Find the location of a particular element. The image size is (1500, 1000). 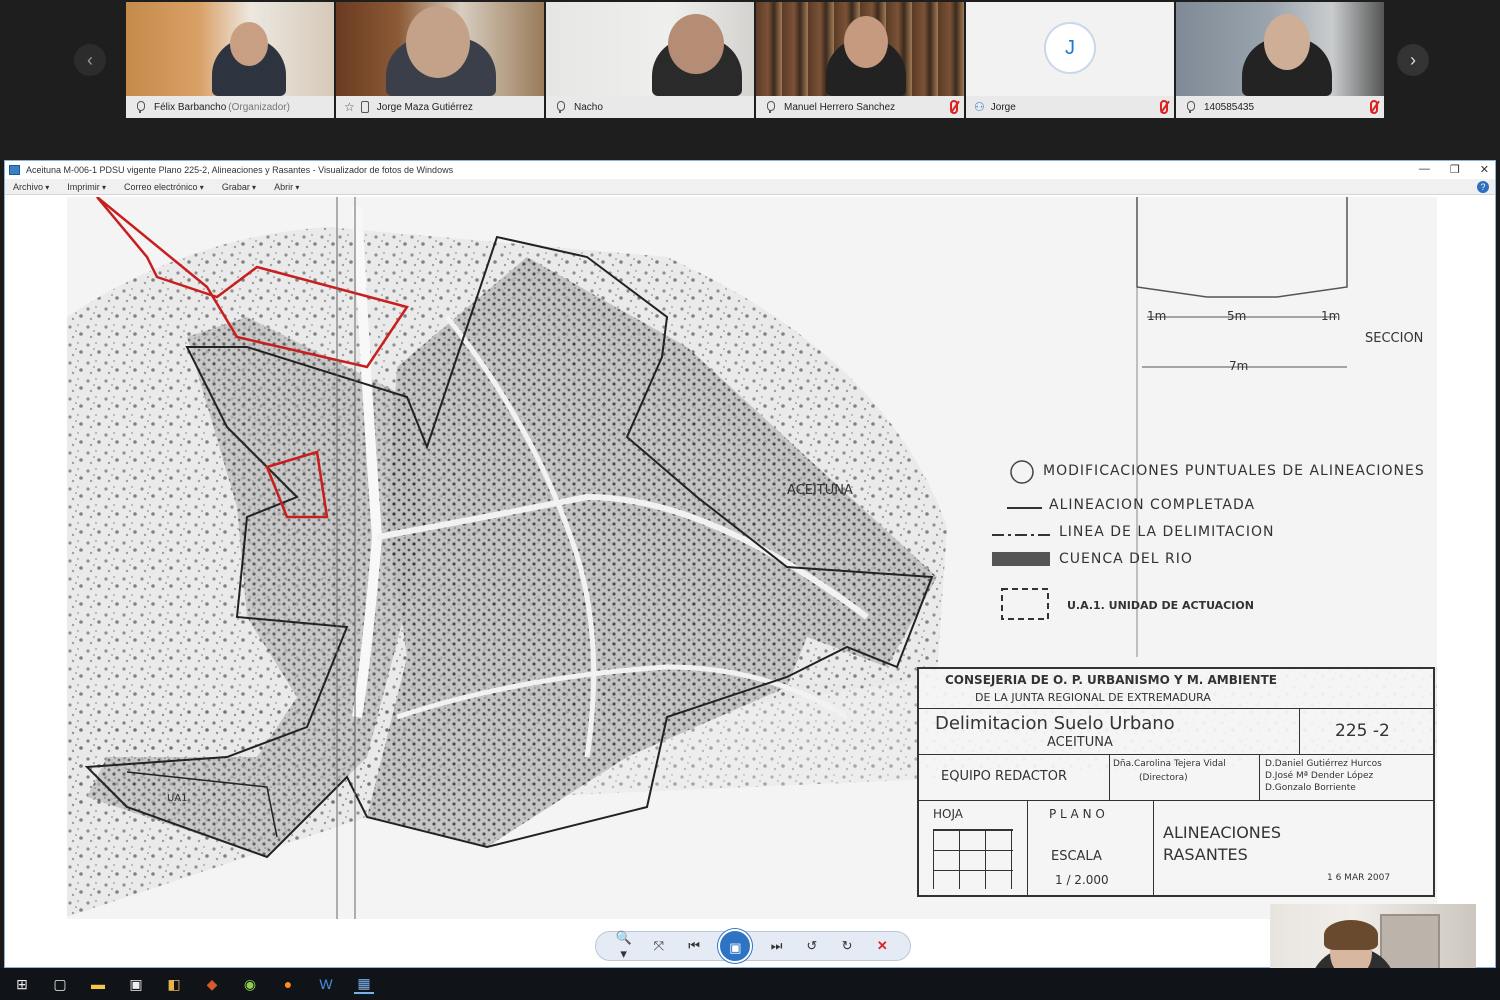

participant-nameplate: 140585435 is located at coordinates (1280, 107).